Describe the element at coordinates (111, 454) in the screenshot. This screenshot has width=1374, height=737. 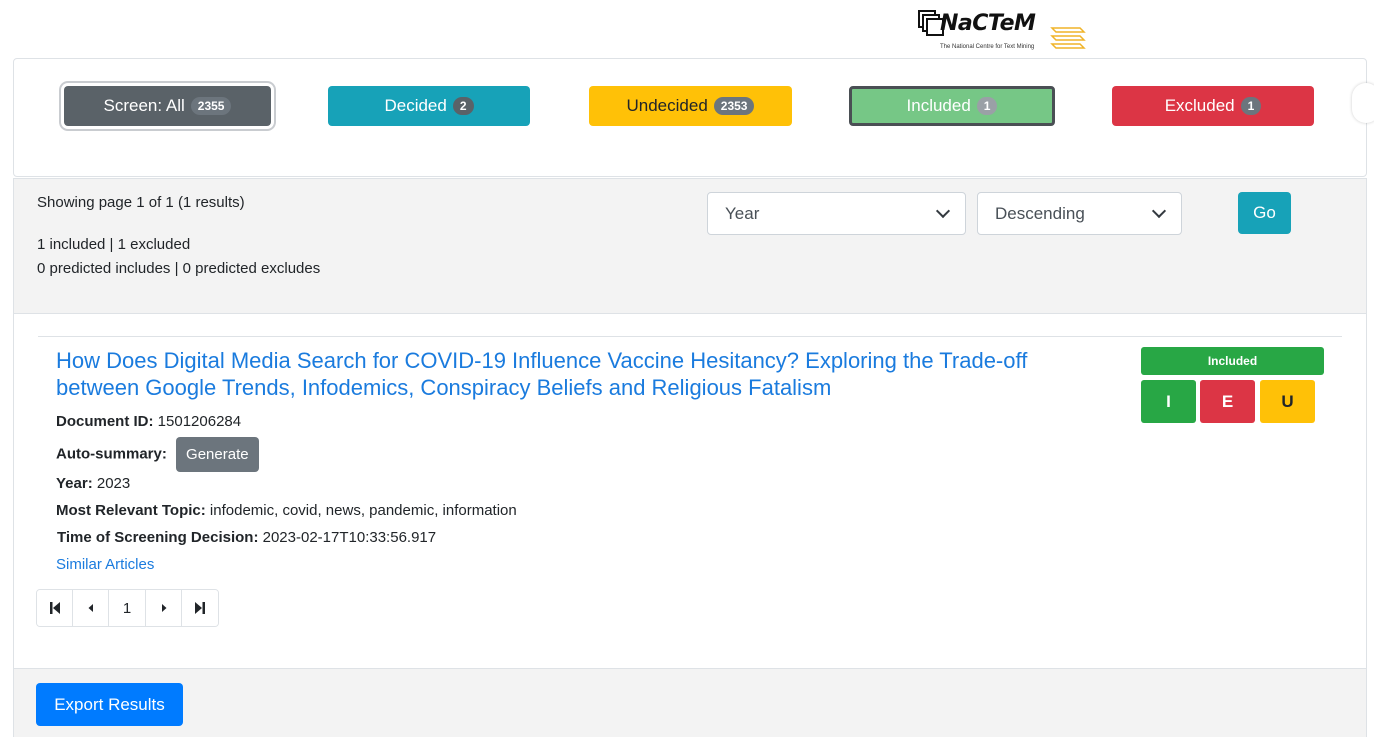
I see `auto-summary-label: Auto-summary:` at that location.